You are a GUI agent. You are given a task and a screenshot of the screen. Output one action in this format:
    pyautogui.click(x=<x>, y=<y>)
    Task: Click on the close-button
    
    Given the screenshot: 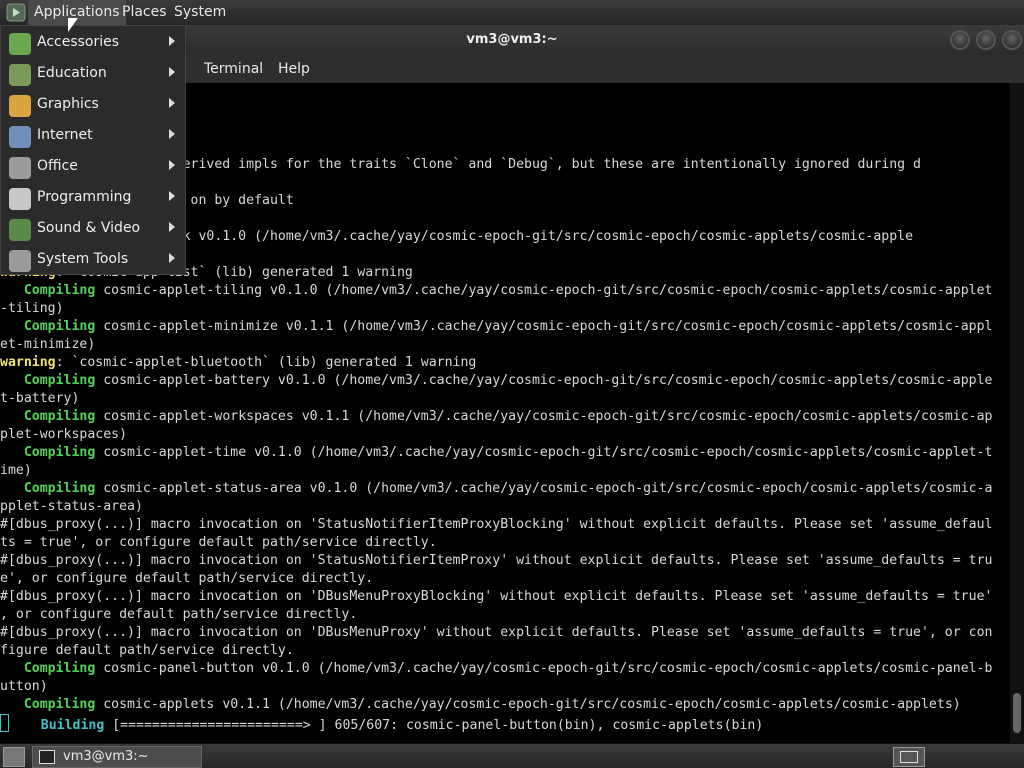 What is the action you would take?
    pyautogui.click(x=1012, y=40)
    